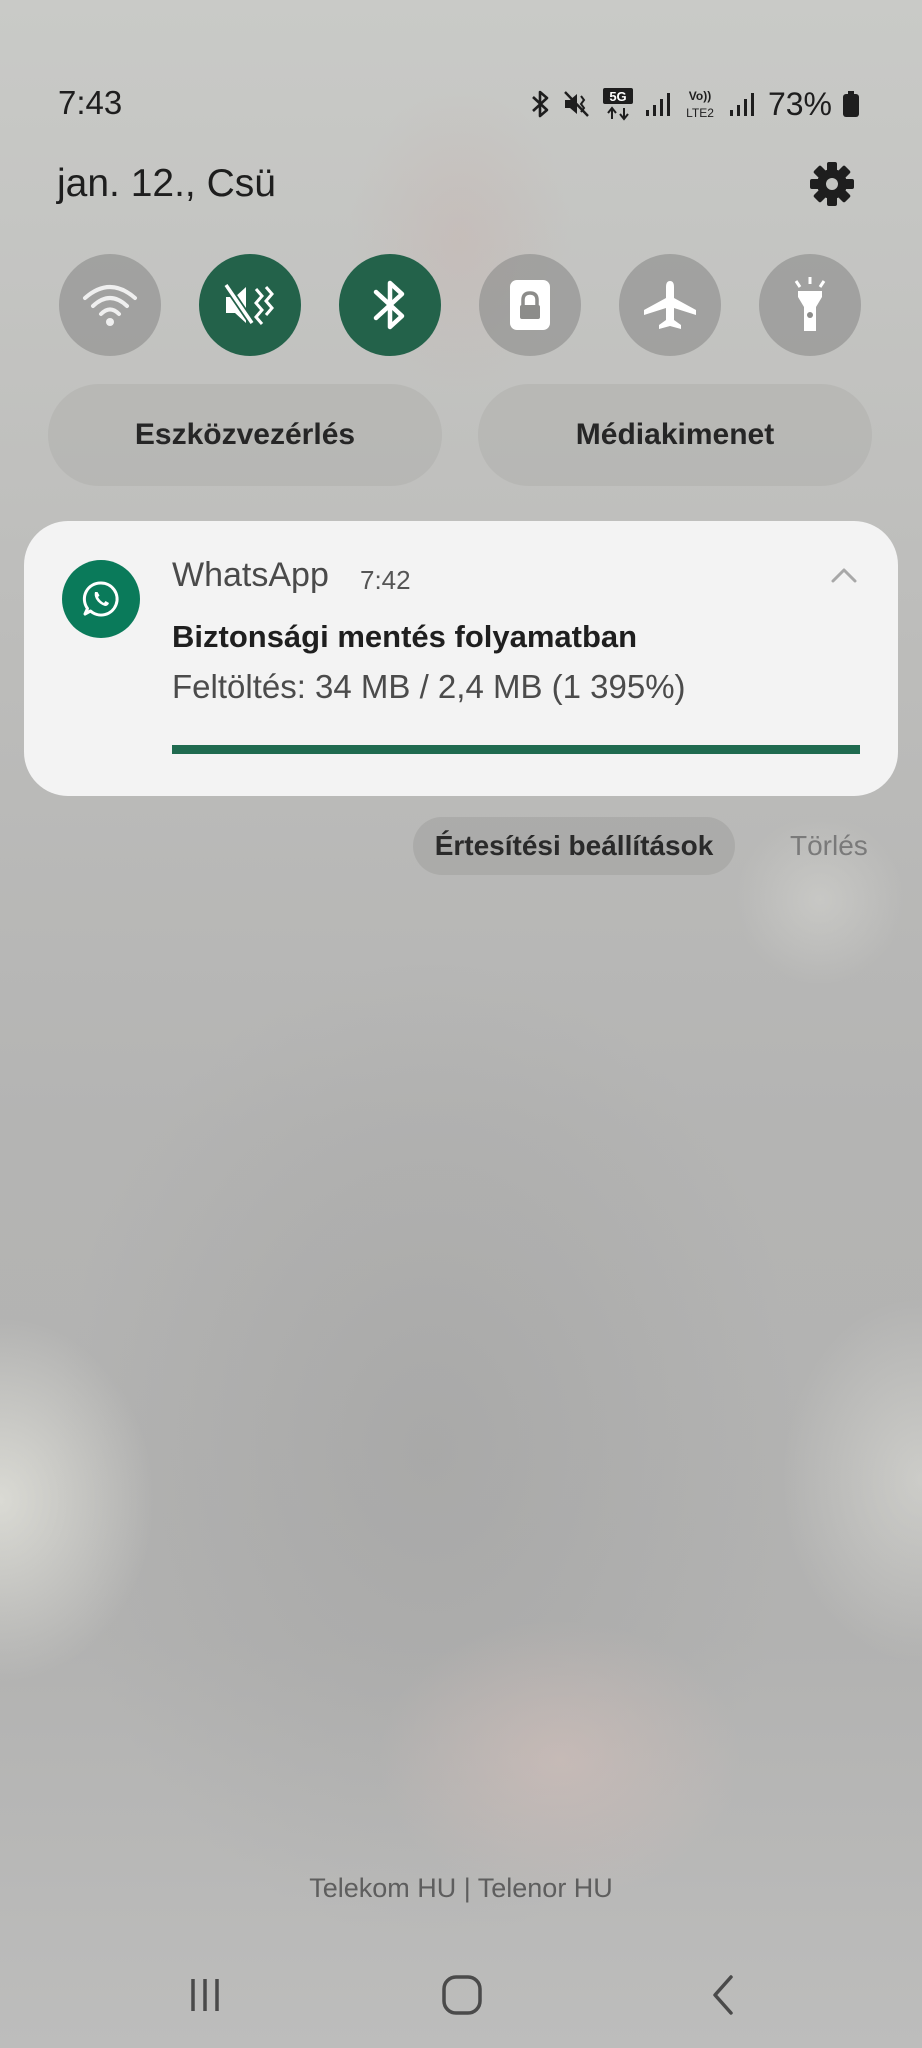 This screenshot has height=2048, width=922. What do you see at coordinates (462, 1995) in the screenshot?
I see `home-icon` at bounding box center [462, 1995].